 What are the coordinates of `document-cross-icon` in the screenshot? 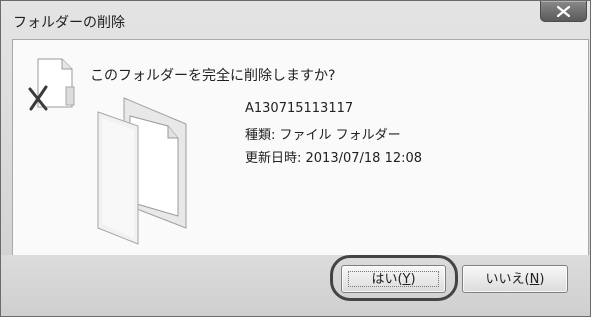 It's located at (51, 84).